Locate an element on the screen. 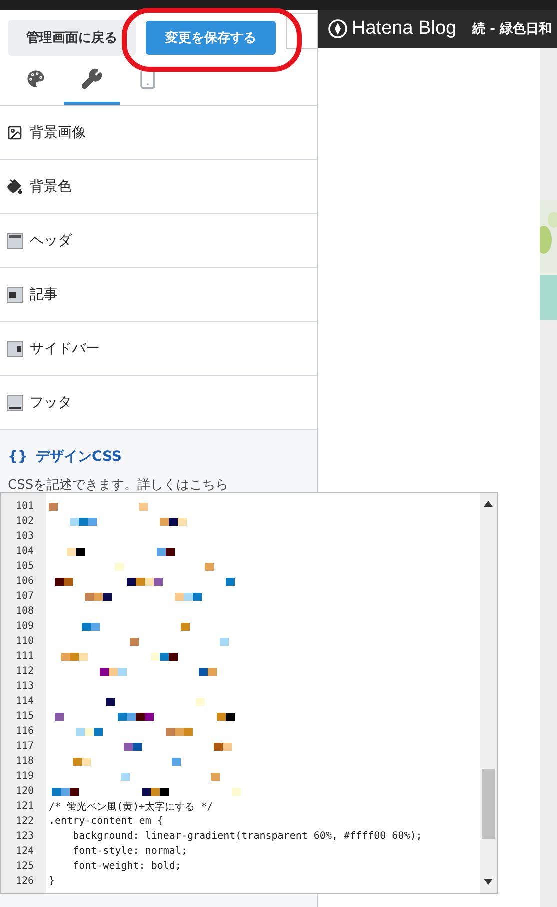 This screenshot has height=907, width=557. line-number: 104 is located at coordinates (24, 552).